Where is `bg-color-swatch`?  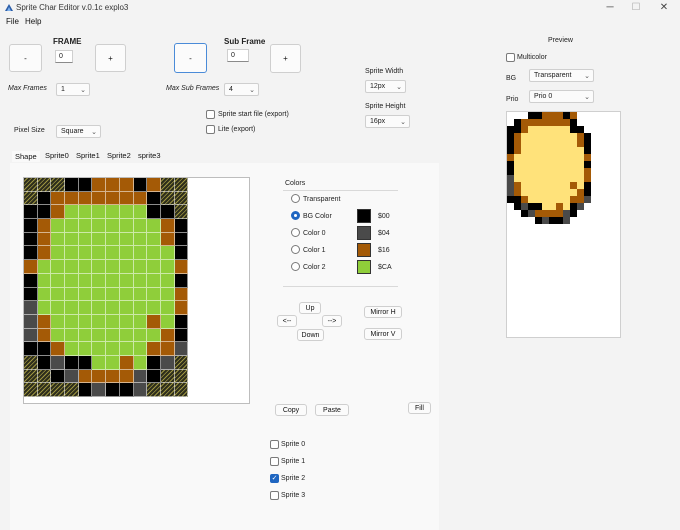 bg-color-swatch is located at coordinates (364, 216).